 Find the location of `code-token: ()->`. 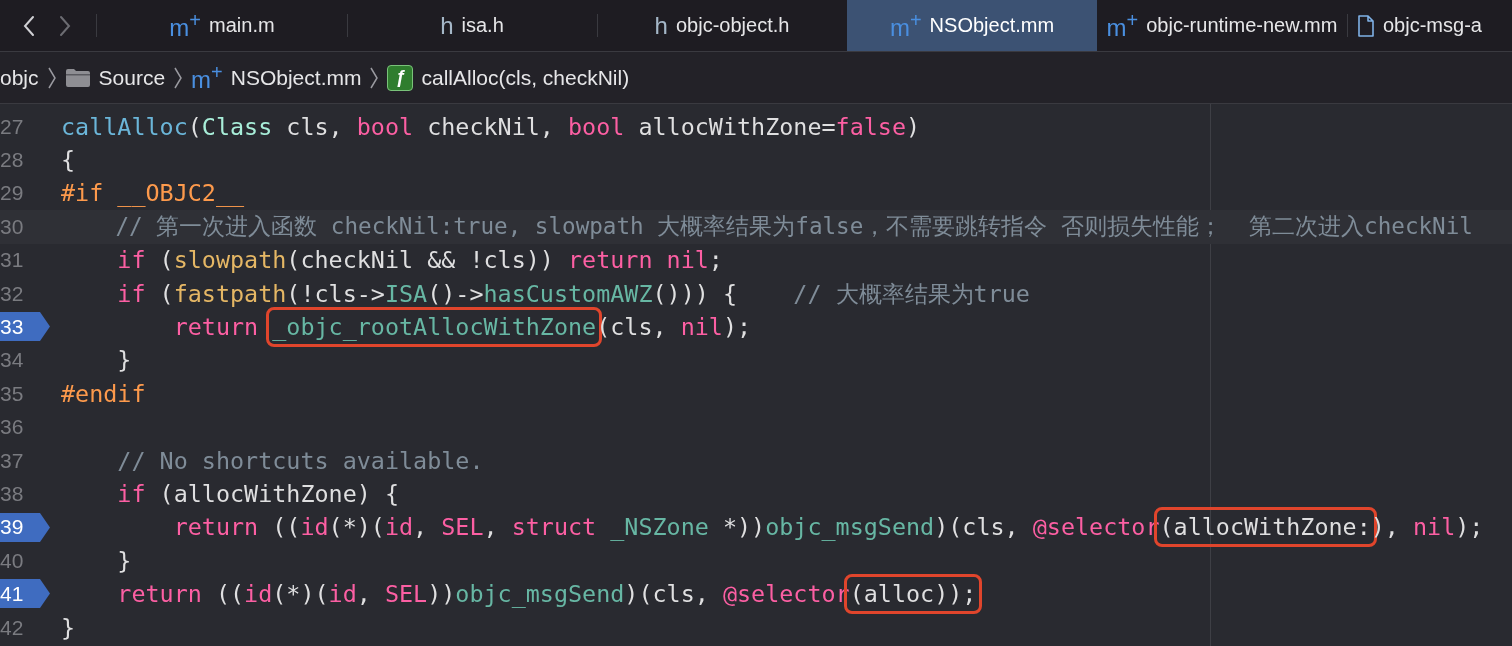

code-token: ()-> is located at coordinates (455, 293).